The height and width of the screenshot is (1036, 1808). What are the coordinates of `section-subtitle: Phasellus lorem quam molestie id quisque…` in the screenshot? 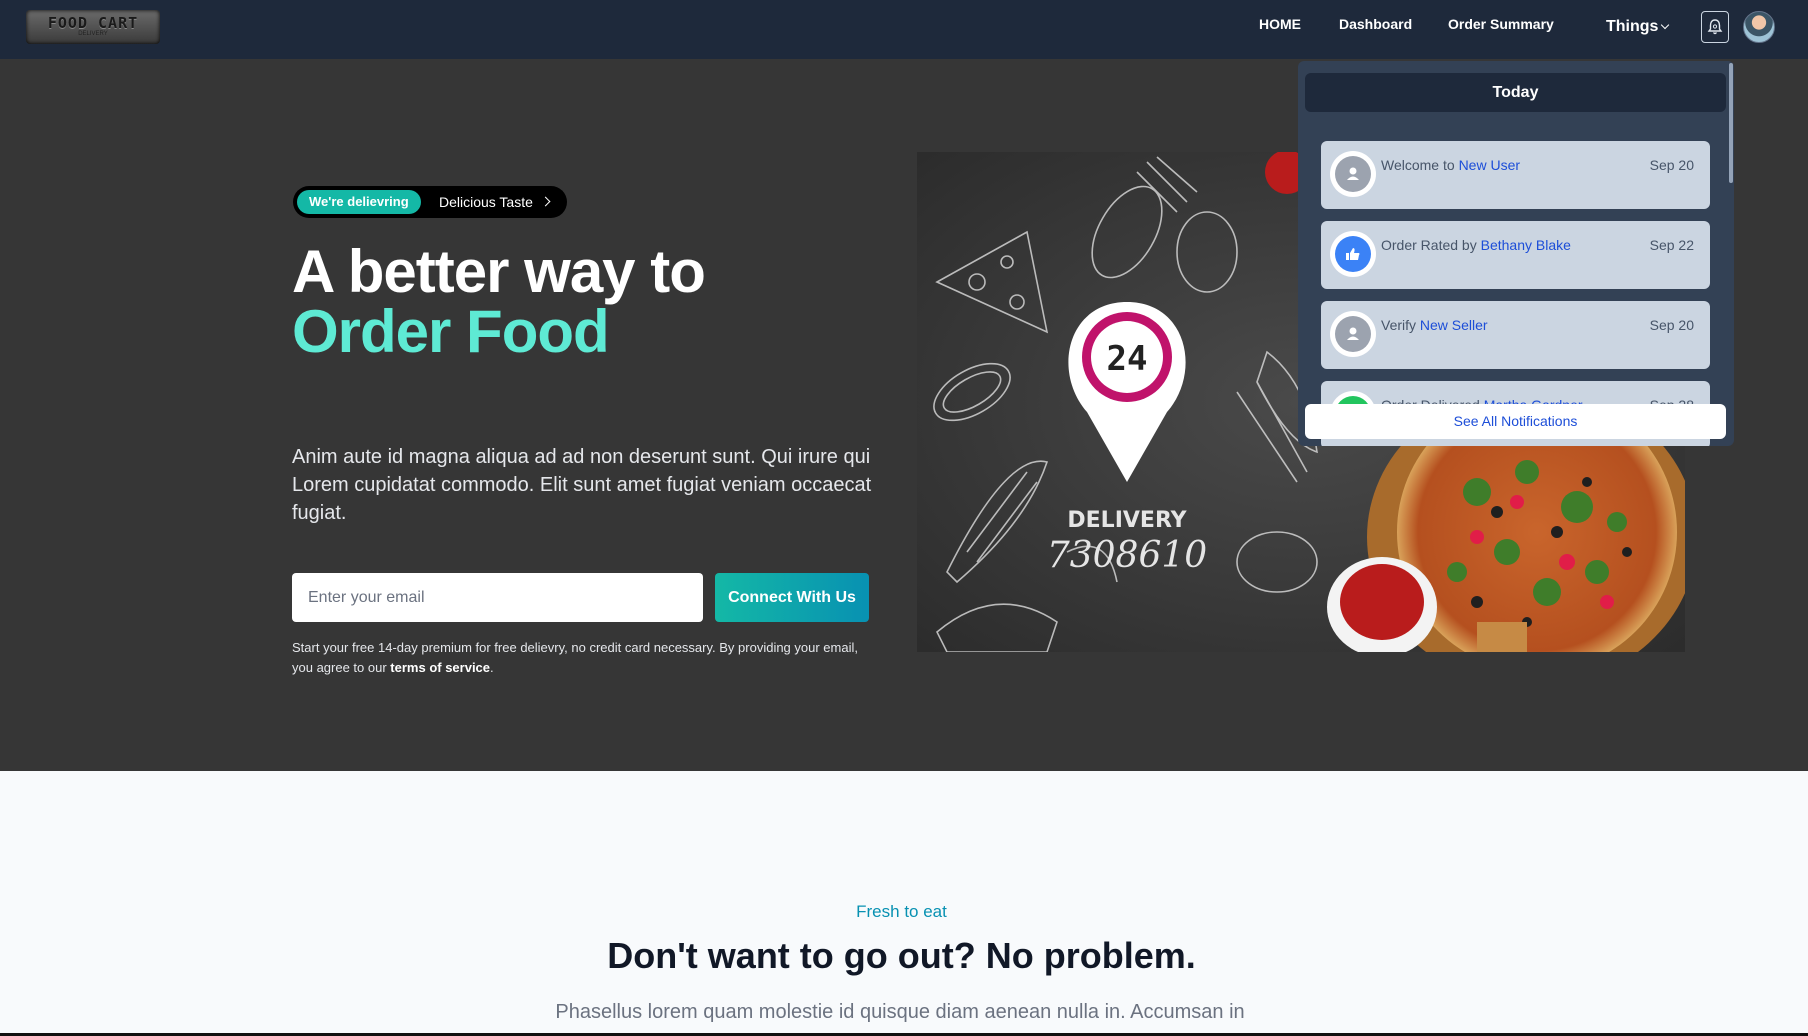 It's located at (900, 1012).